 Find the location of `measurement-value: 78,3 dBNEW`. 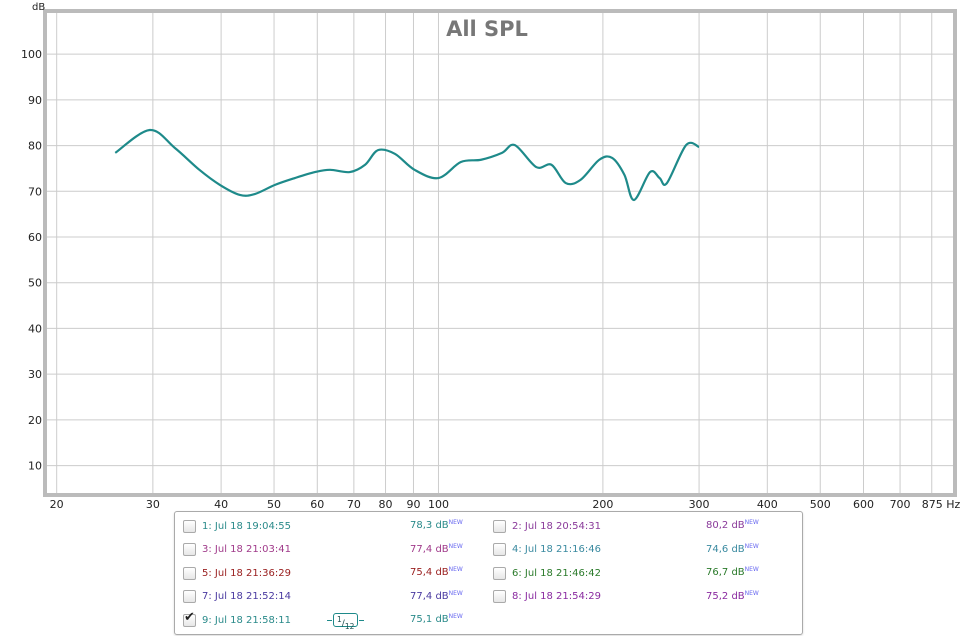

measurement-value: 78,3 dBNEW is located at coordinates (436, 525).